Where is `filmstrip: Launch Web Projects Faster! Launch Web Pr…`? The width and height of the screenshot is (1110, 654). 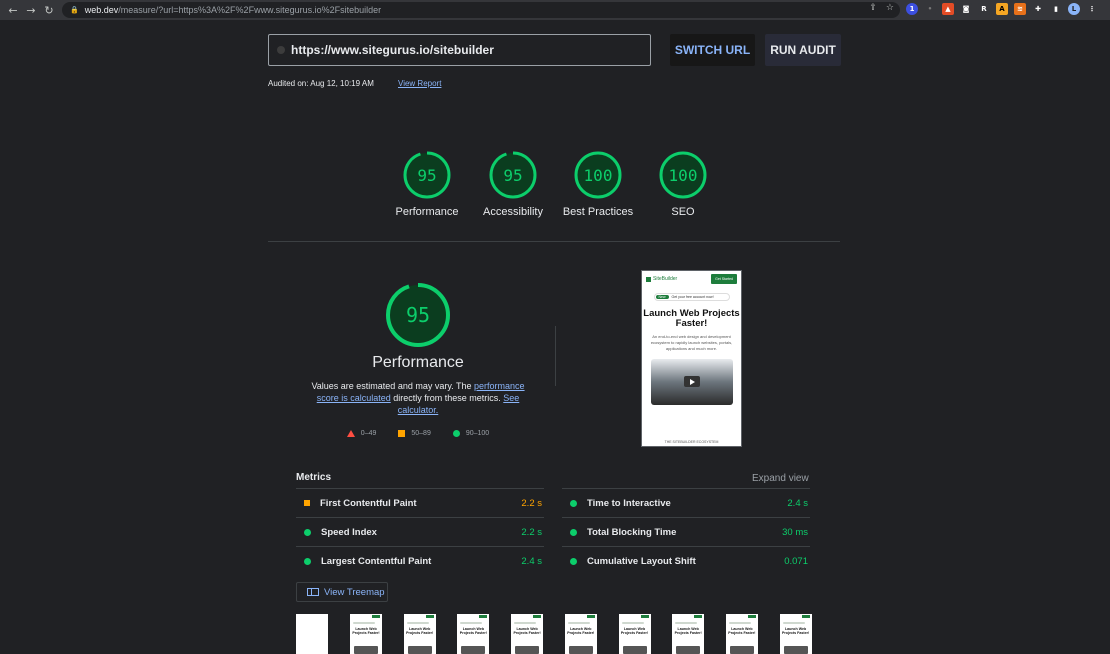
filmstrip: Launch Web Projects Faster! Launch Web Pr… is located at coordinates (556, 634).